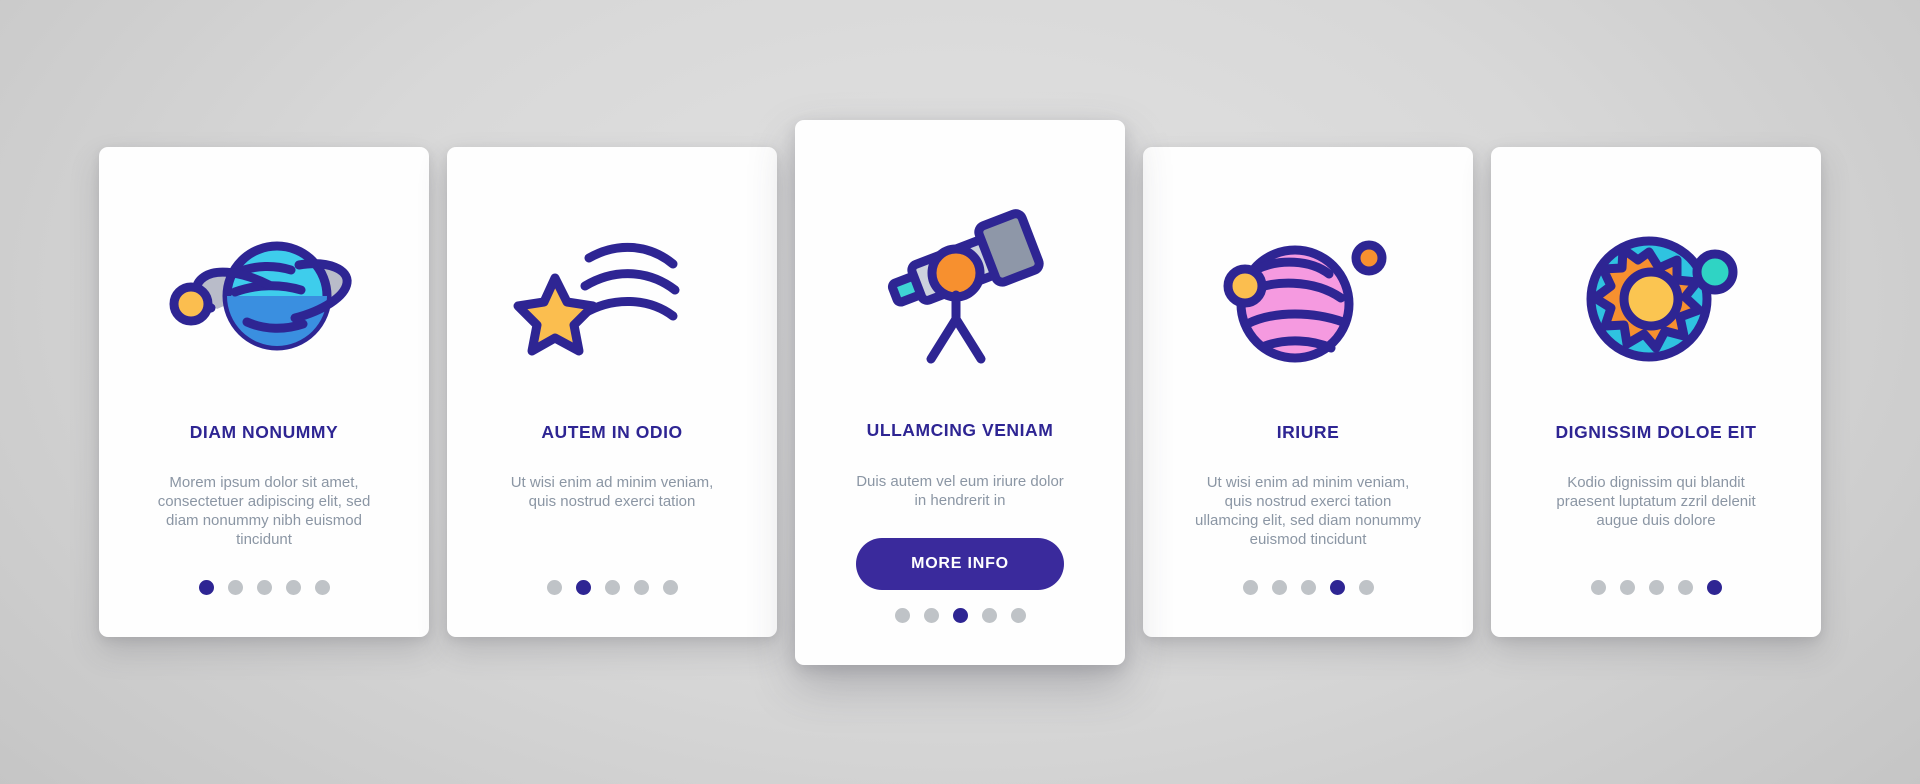 This screenshot has width=1920, height=784. I want to click on card-title: AUTEM IN ODIO, so click(612, 432).